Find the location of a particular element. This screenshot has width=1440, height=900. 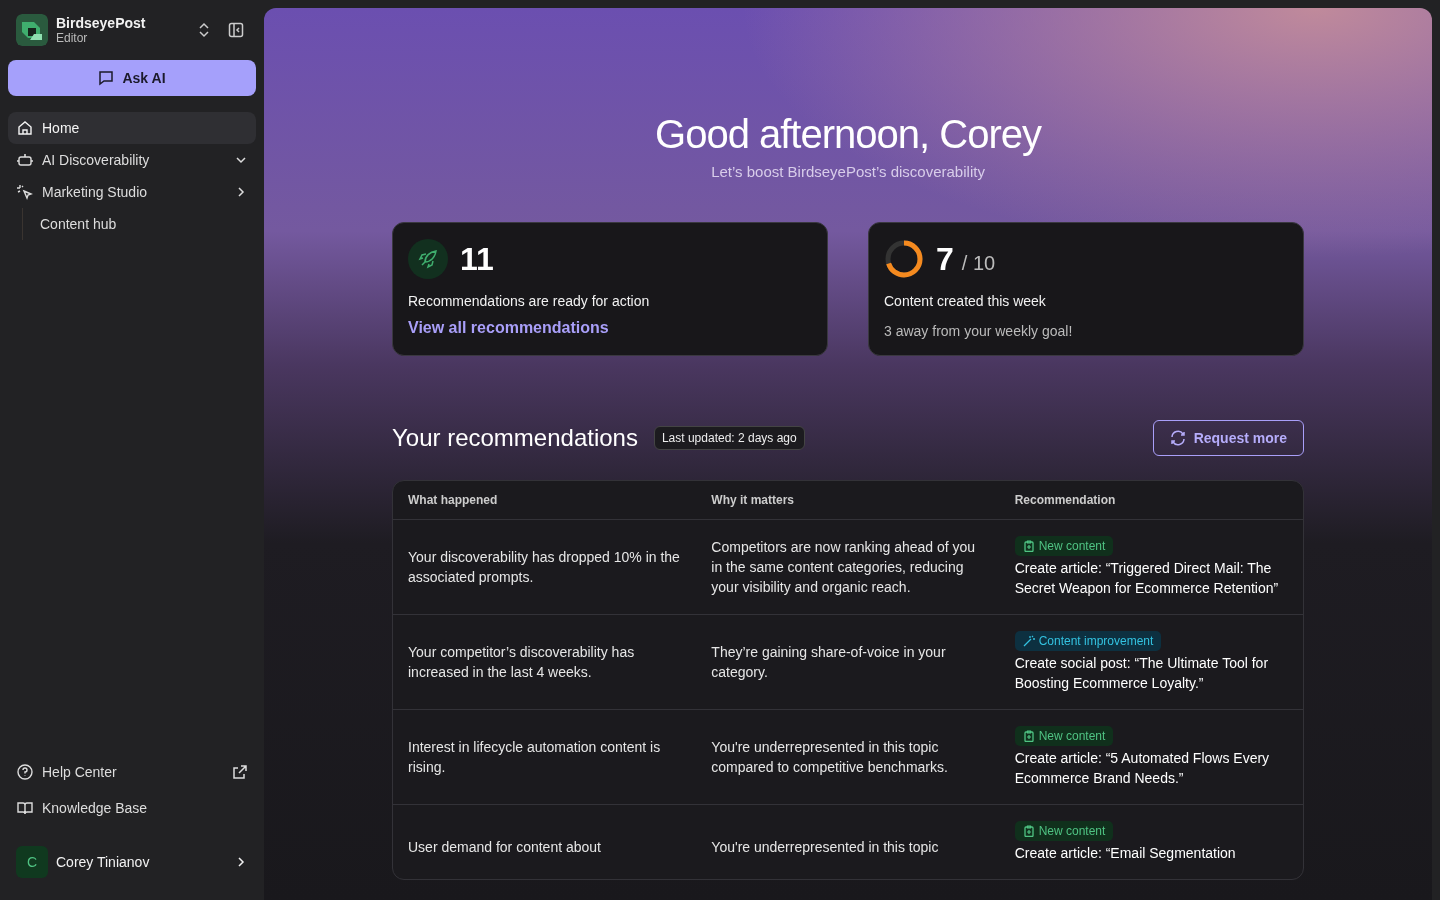

last-updated-badge: Last updated: 2 days ago is located at coordinates (729, 438).